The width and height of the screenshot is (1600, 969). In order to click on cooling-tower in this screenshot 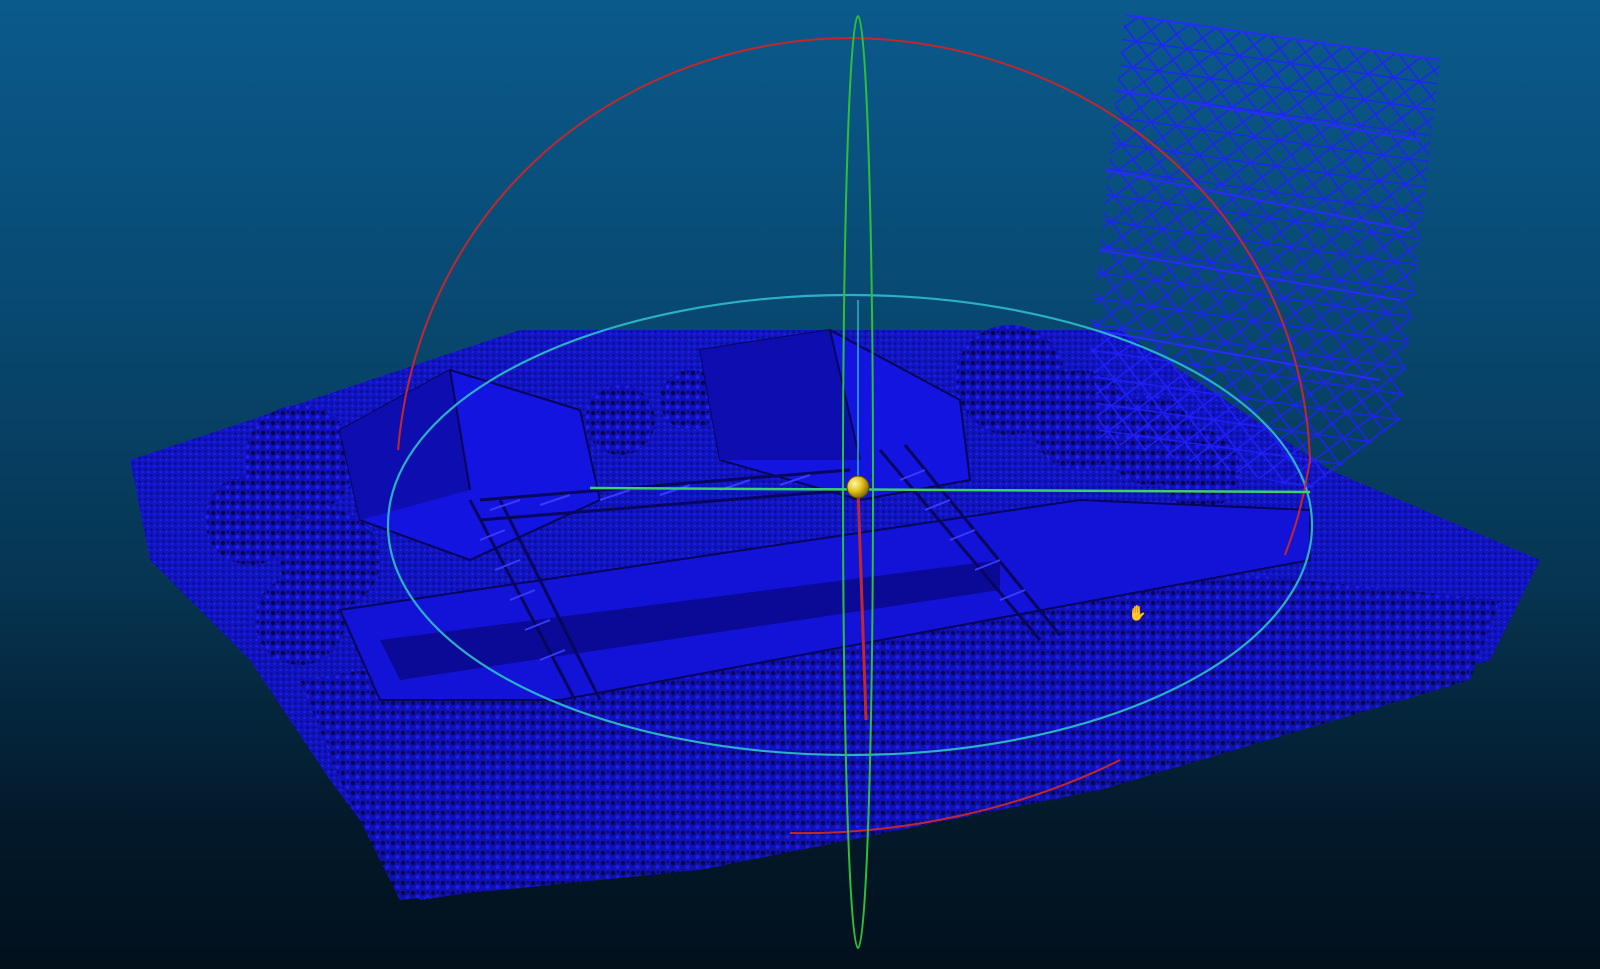, I will do `click(1265, 252)`.